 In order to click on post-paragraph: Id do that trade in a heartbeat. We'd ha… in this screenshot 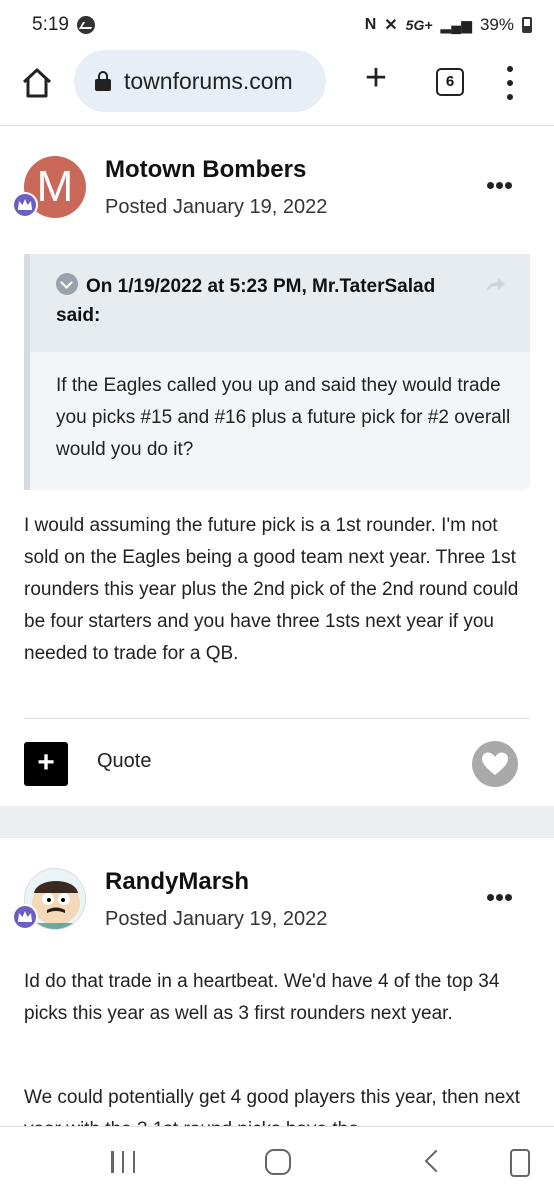, I will do `click(262, 997)`.